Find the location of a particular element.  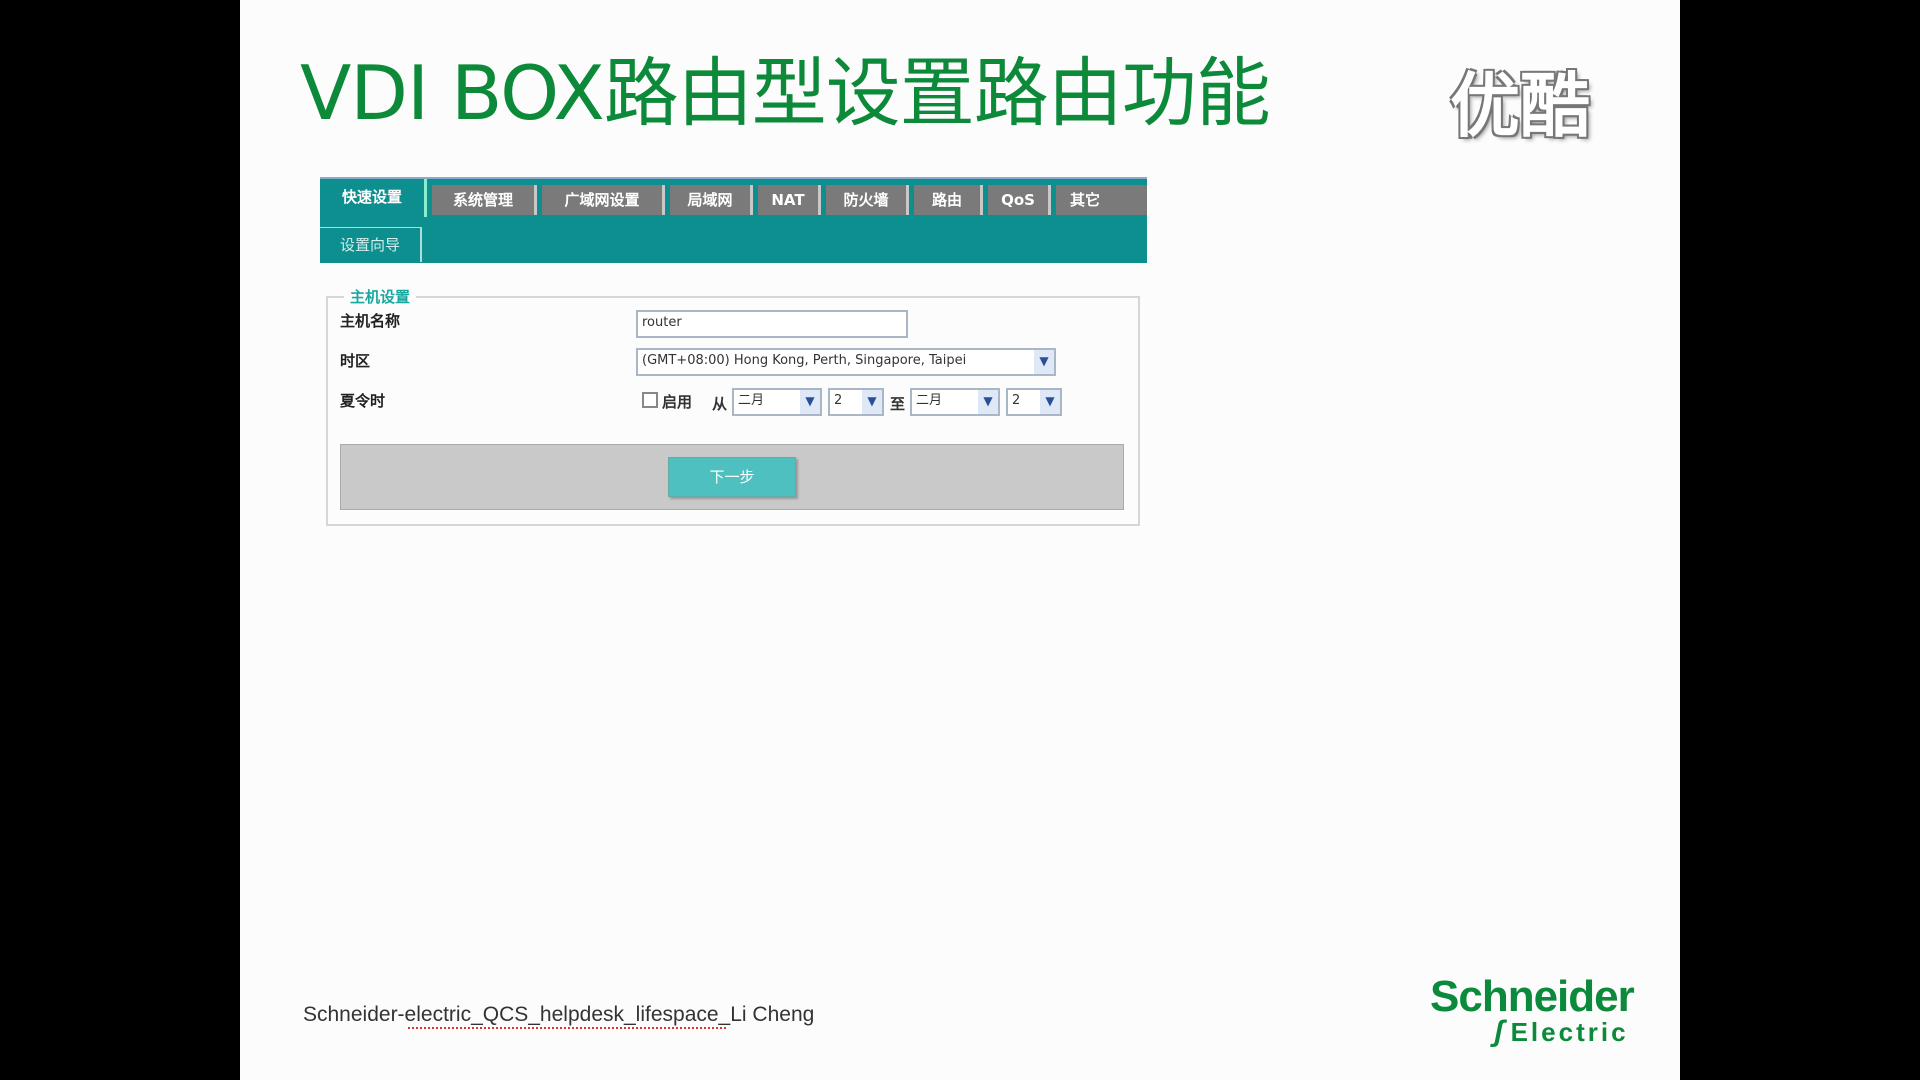

tab-qos: QoS is located at coordinates (1019, 200).